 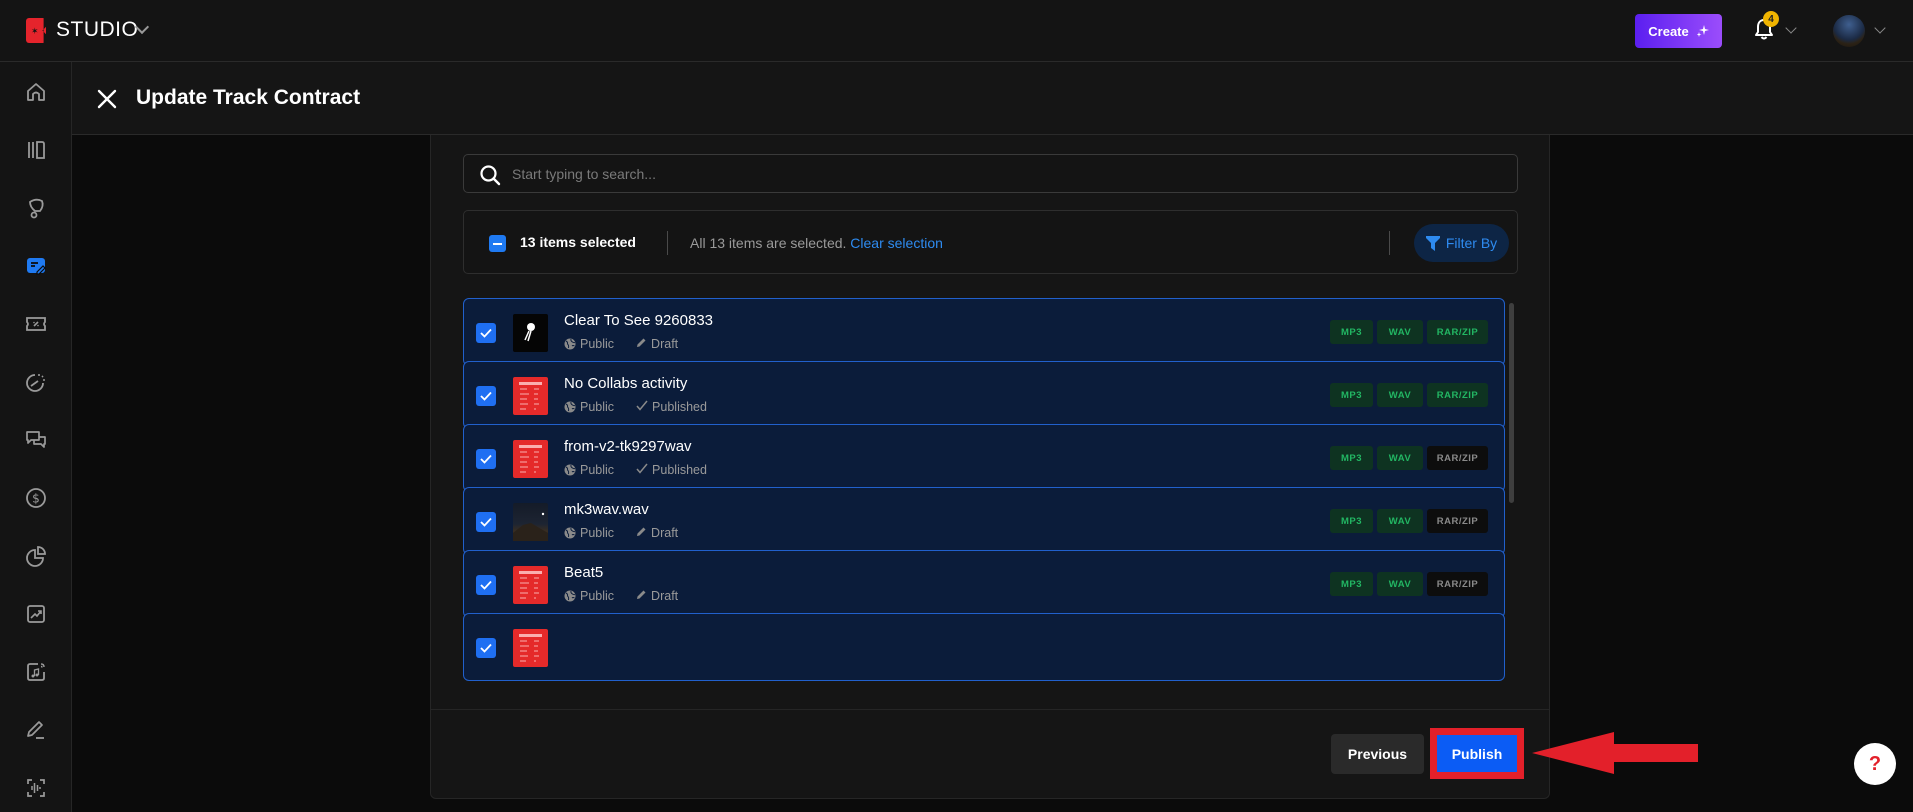 I want to click on panel-footer: Previous Publish, so click(x=990, y=753).